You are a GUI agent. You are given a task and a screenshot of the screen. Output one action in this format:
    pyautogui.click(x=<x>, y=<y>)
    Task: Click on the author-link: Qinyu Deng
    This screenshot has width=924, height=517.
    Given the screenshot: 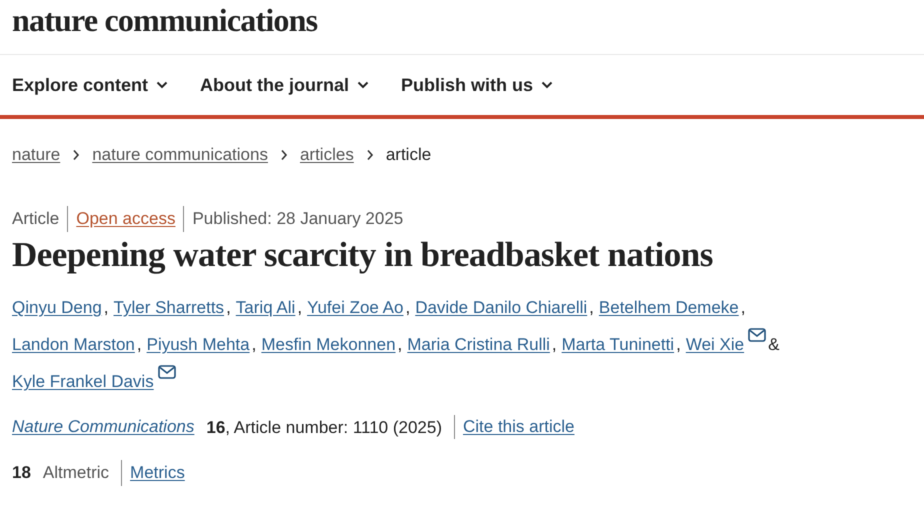 What is the action you would take?
    pyautogui.click(x=57, y=307)
    